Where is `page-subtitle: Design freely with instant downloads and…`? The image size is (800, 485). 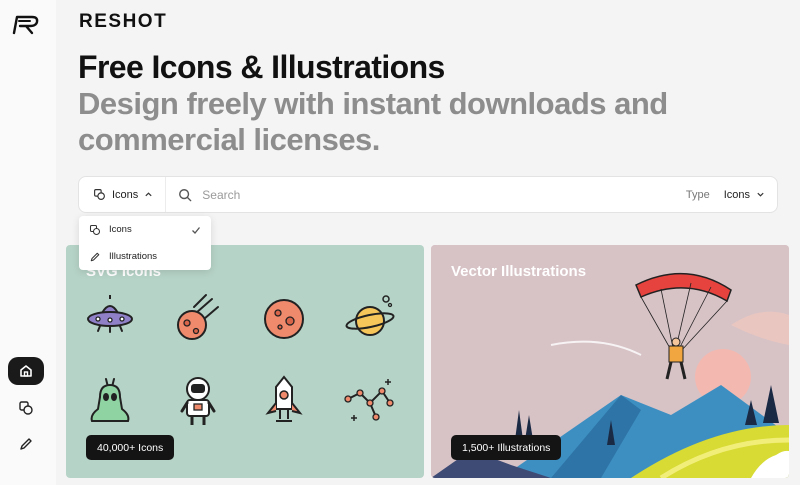
page-subtitle: Design freely with instant downloads and… is located at coordinates (373, 121).